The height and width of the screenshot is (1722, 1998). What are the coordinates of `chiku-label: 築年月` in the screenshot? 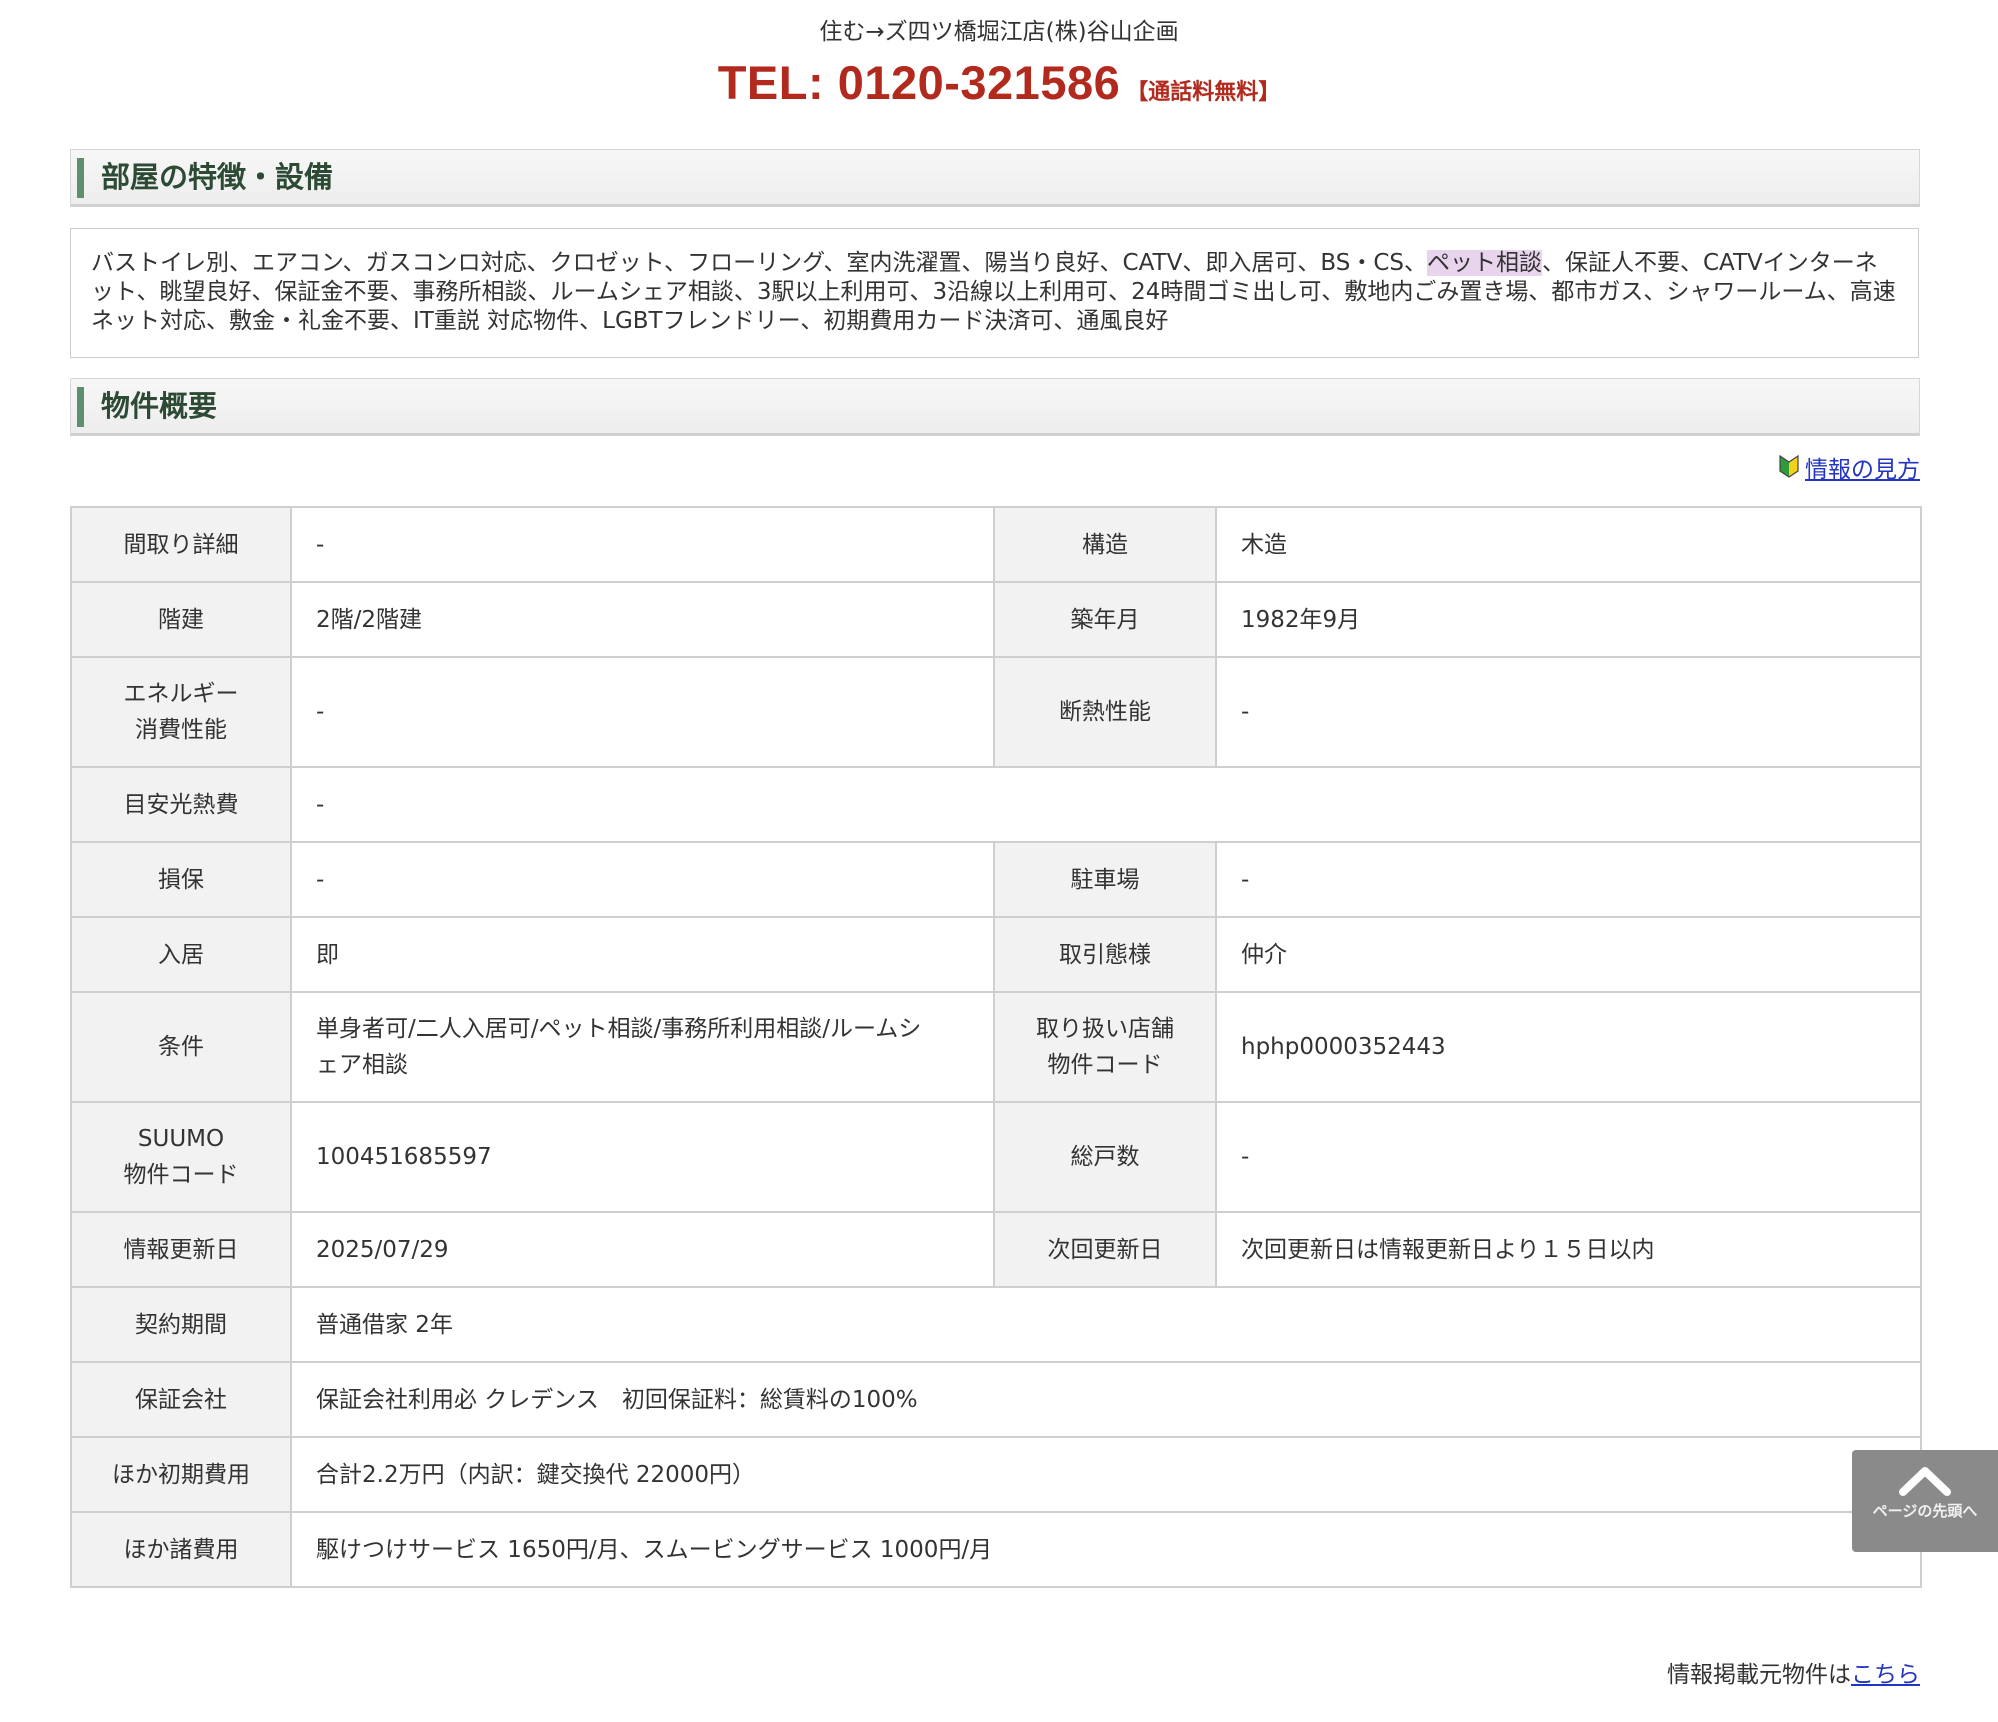 It's located at (1105, 619).